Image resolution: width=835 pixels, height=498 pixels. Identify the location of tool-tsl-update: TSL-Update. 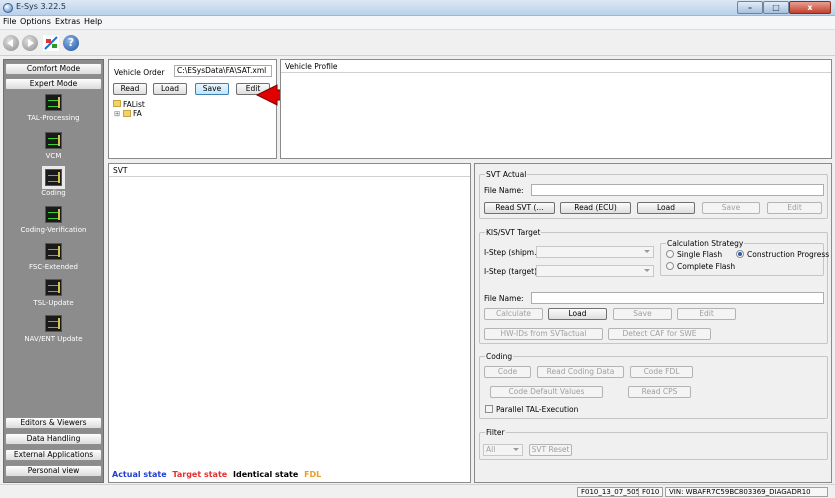
(53, 293).